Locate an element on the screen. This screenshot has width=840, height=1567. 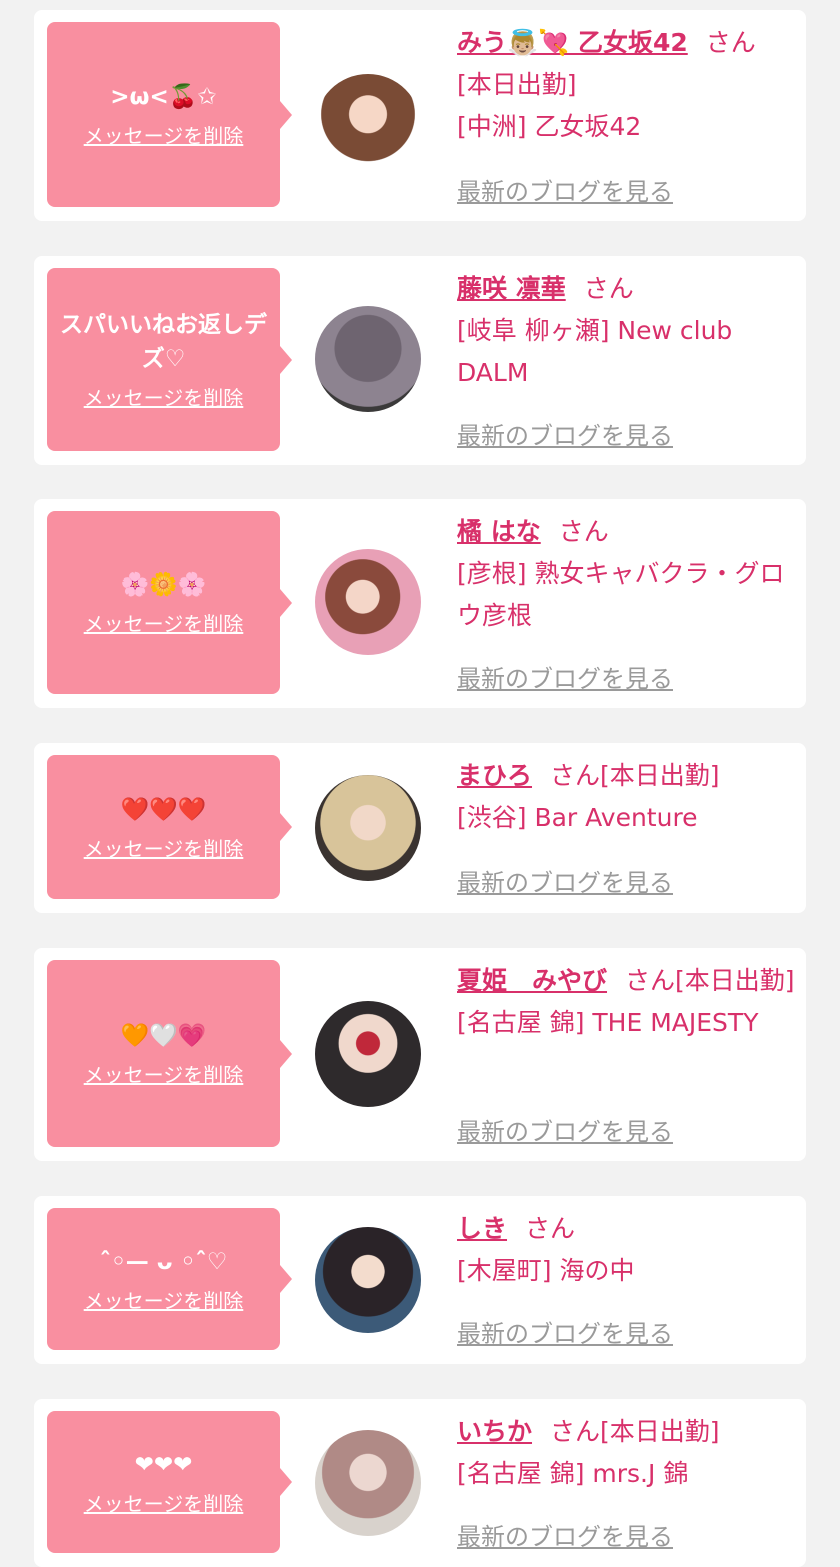
message-text: スパいいねお返しデズ♡ is located at coordinates (163, 342).